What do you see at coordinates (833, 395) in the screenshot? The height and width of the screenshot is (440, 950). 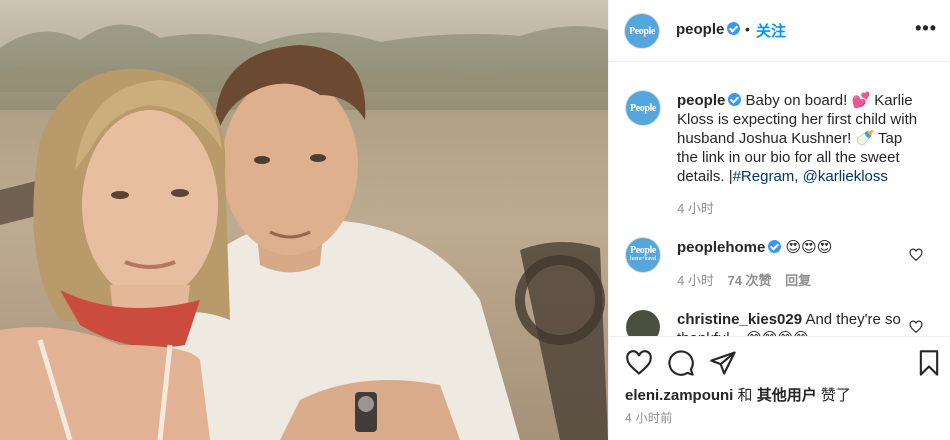 I see `liked-by-suffix: 赞了` at bounding box center [833, 395].